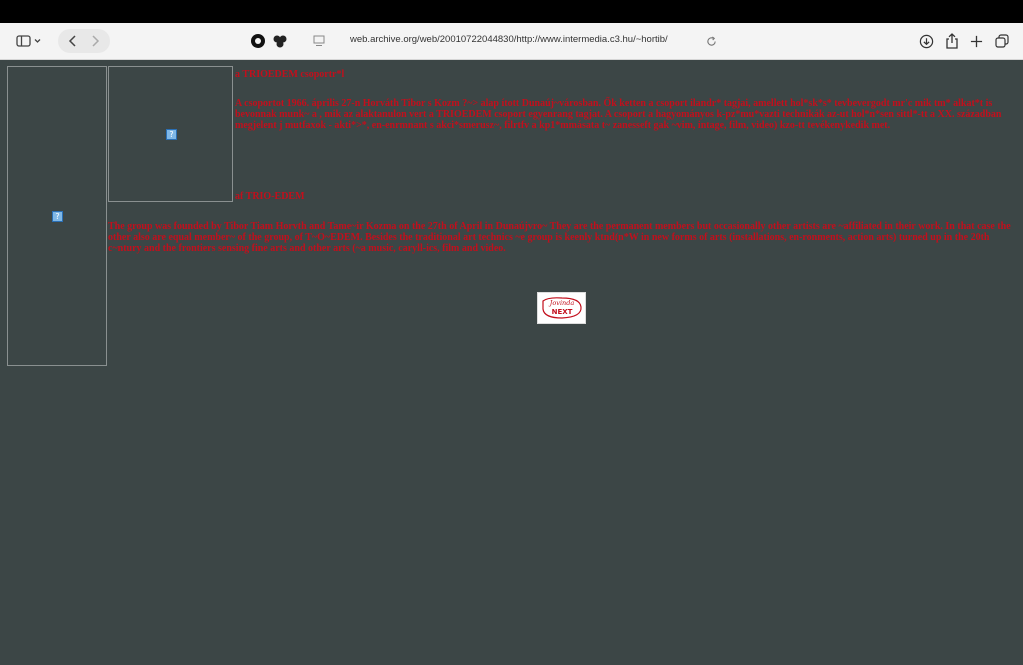 The width and height of the screenshot is (1023, 665). I want to click on top-image-frame: ?, so click(170, 134).